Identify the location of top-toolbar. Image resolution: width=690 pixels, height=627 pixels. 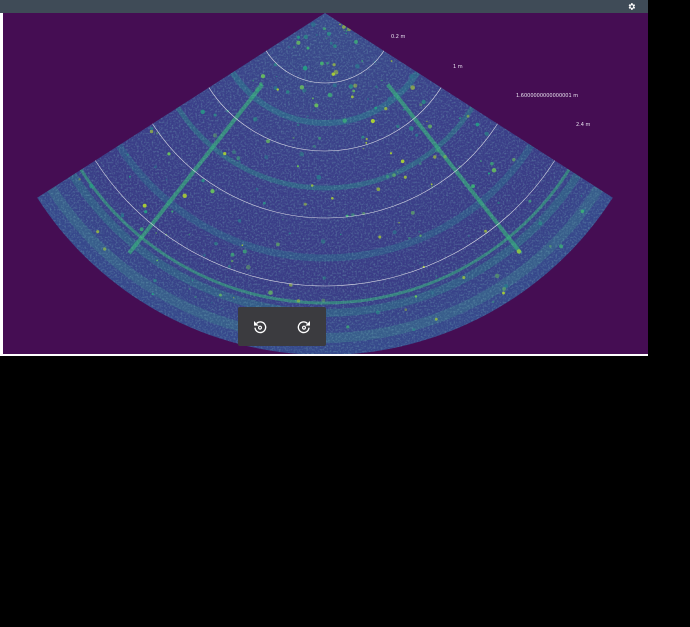
(324, 6).